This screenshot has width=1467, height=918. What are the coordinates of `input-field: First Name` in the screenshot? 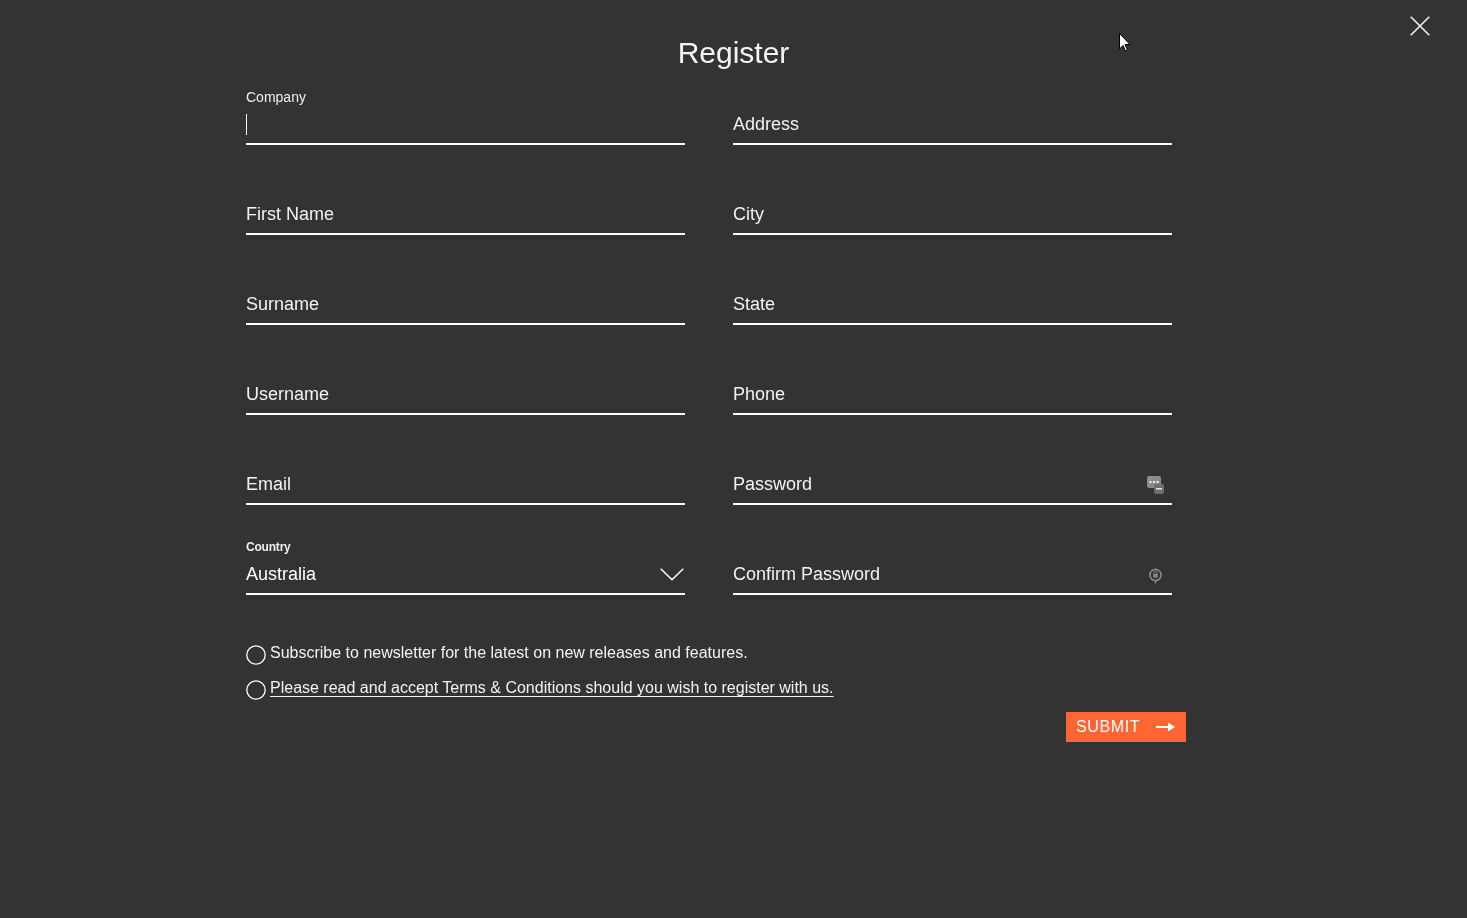 It's located at (465, 215).